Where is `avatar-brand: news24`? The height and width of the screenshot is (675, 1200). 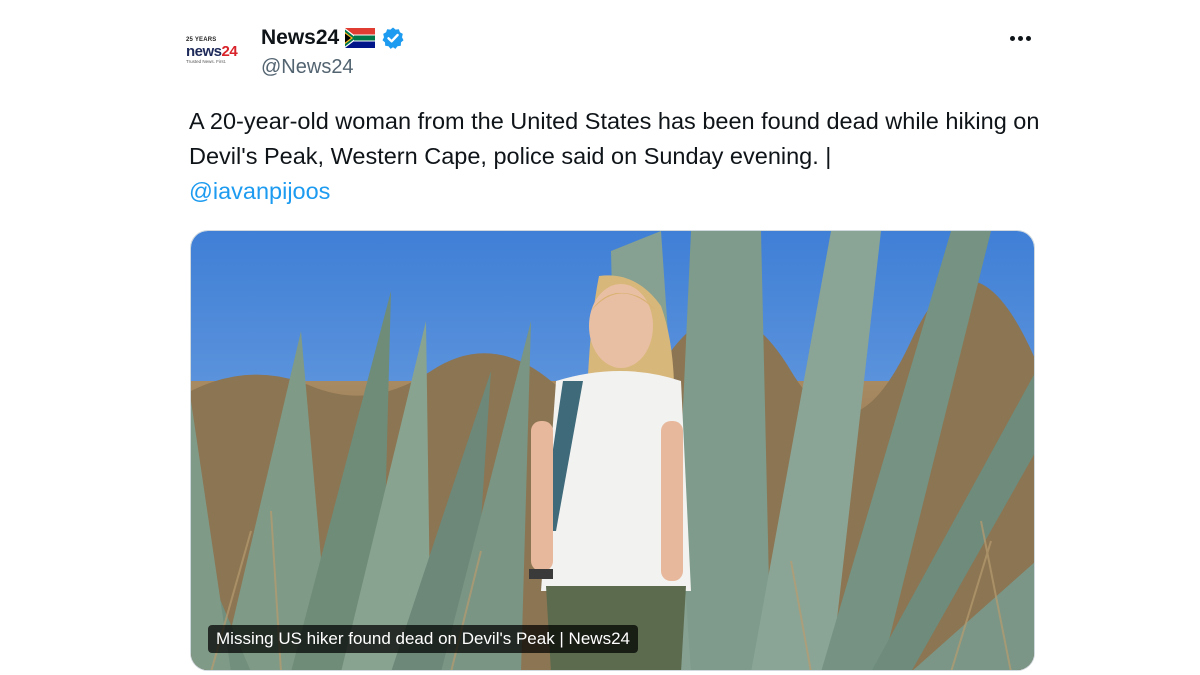
avatar-brand: news24 is located at coordinates (212, 51).